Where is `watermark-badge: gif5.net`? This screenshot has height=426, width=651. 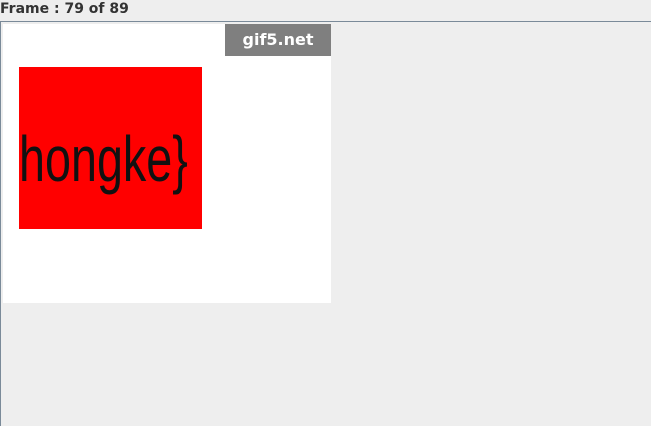
watermark-badge: gif5.net is located at coordinates (278, 40).